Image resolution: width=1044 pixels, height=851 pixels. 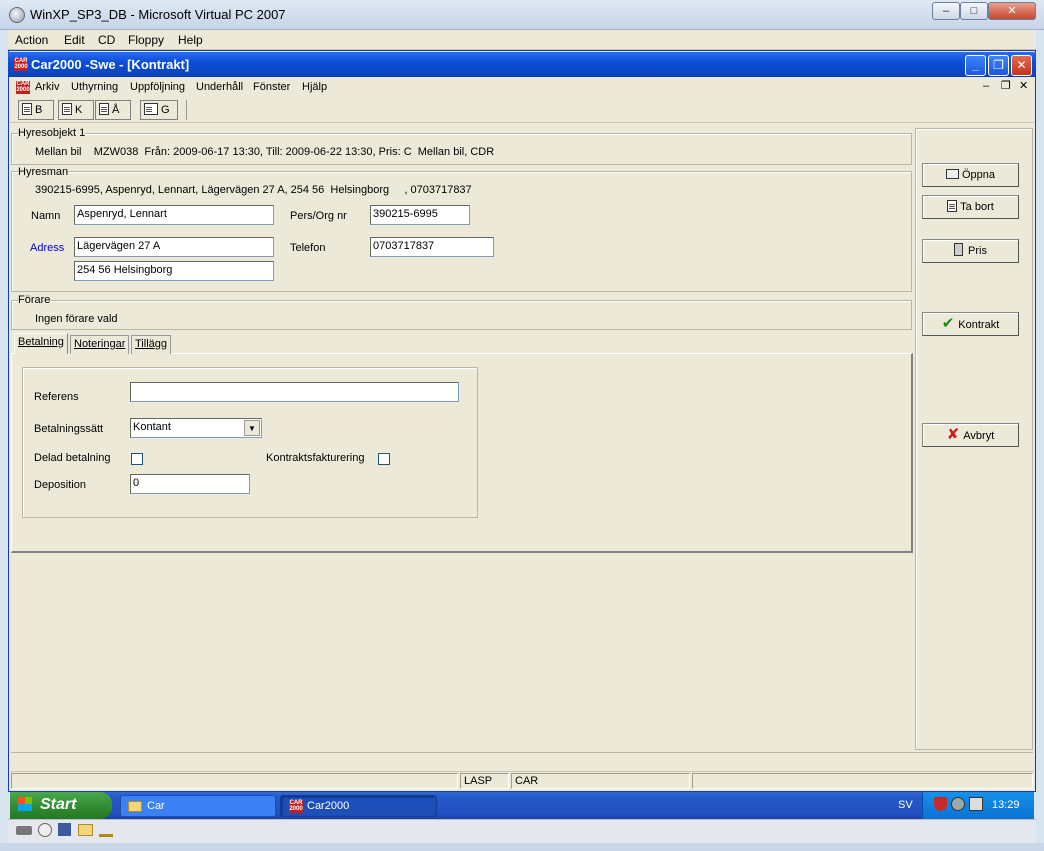 What do you see at coordinates (252, 428) in the screenshot?
I see `dropdown-arrow-icon: ▼` at bounding box center [252, 428].